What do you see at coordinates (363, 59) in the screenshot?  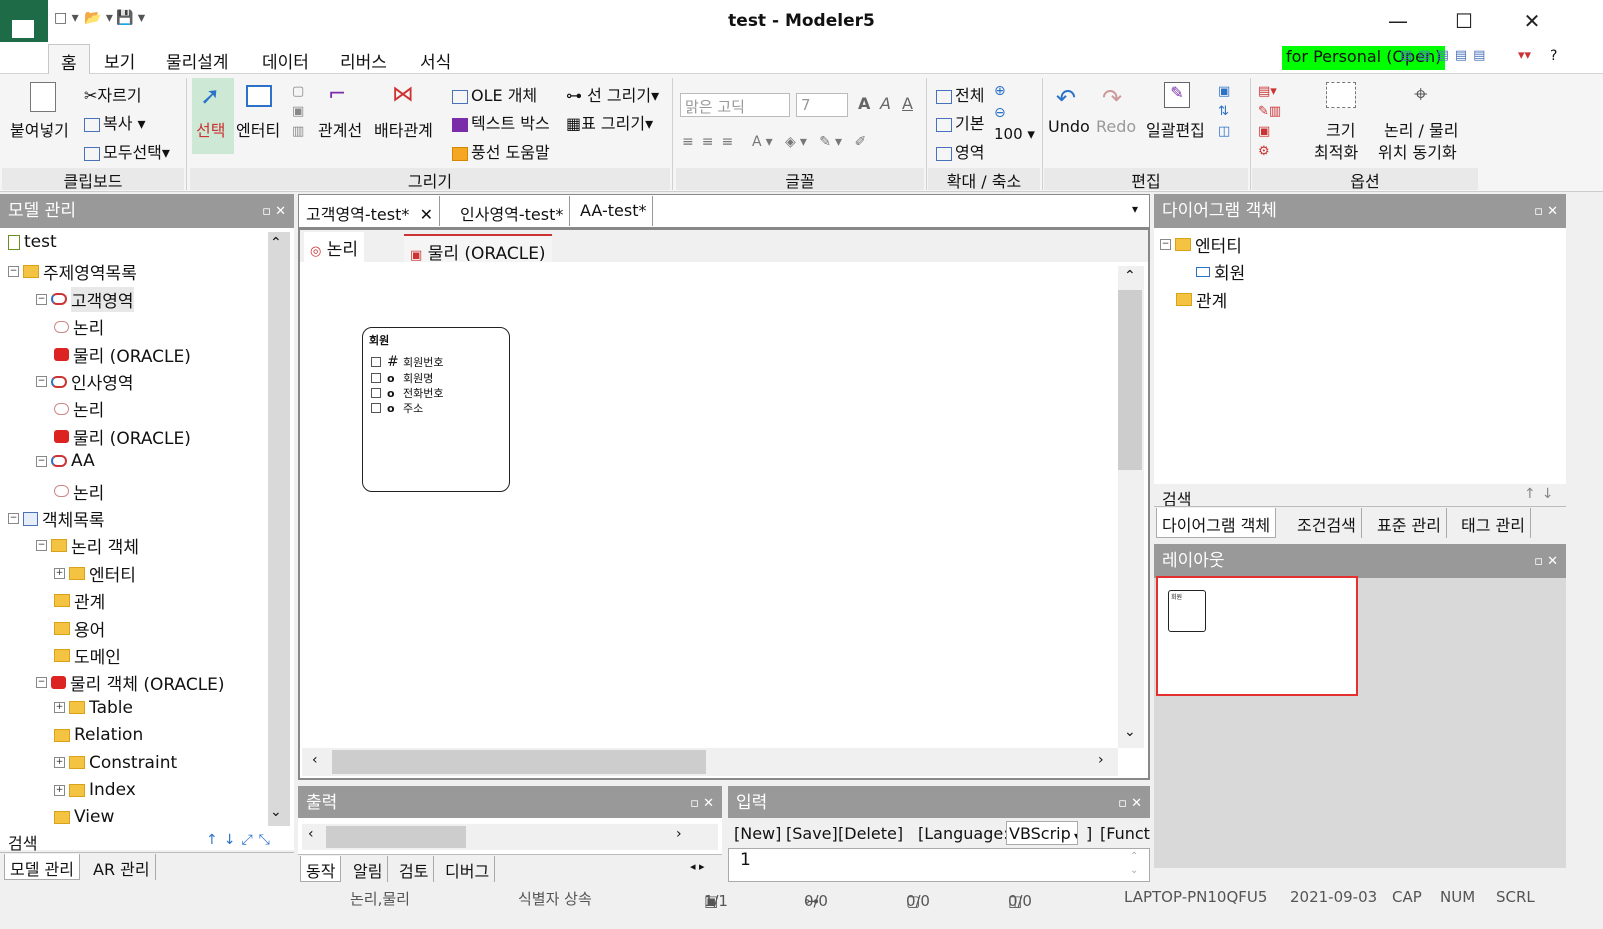 I see `menu-tab-reverse: 리버스` at bounding box center [363, 59].